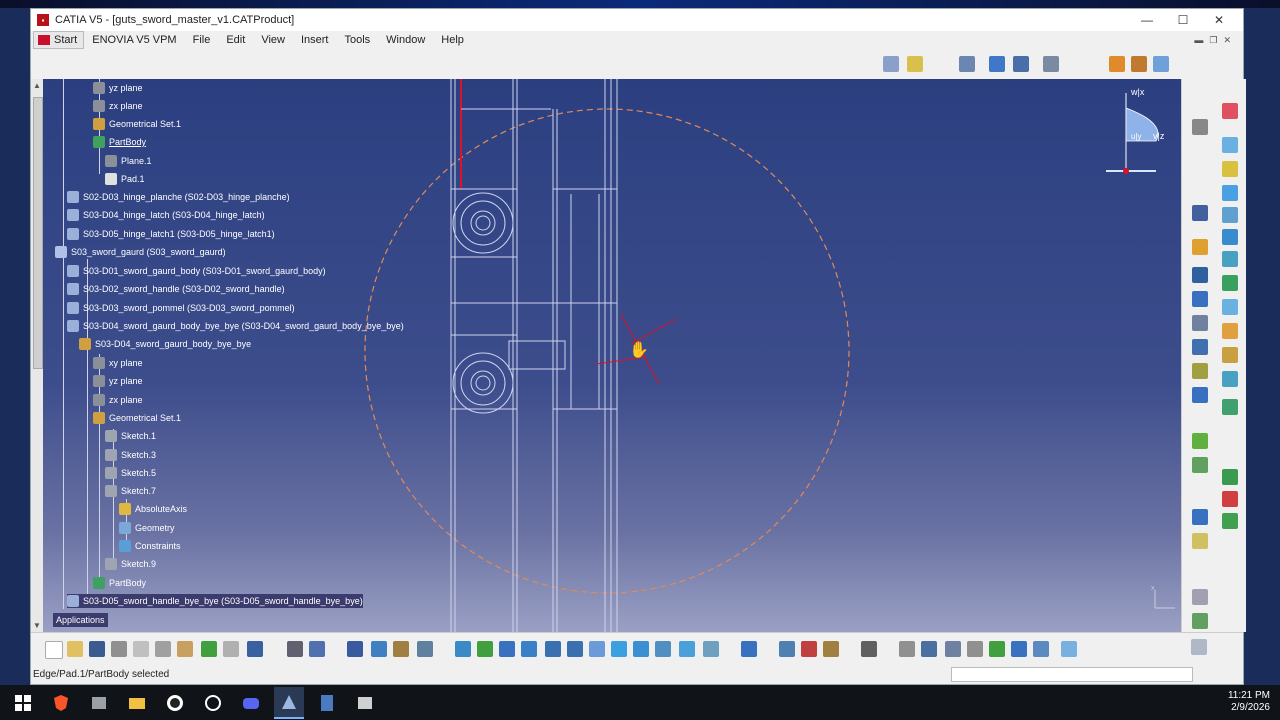 This screenshot has width=1280, height=720. Describe the element at coordinates (1072, 674) in the screenshot. I see `command-input` at that location.